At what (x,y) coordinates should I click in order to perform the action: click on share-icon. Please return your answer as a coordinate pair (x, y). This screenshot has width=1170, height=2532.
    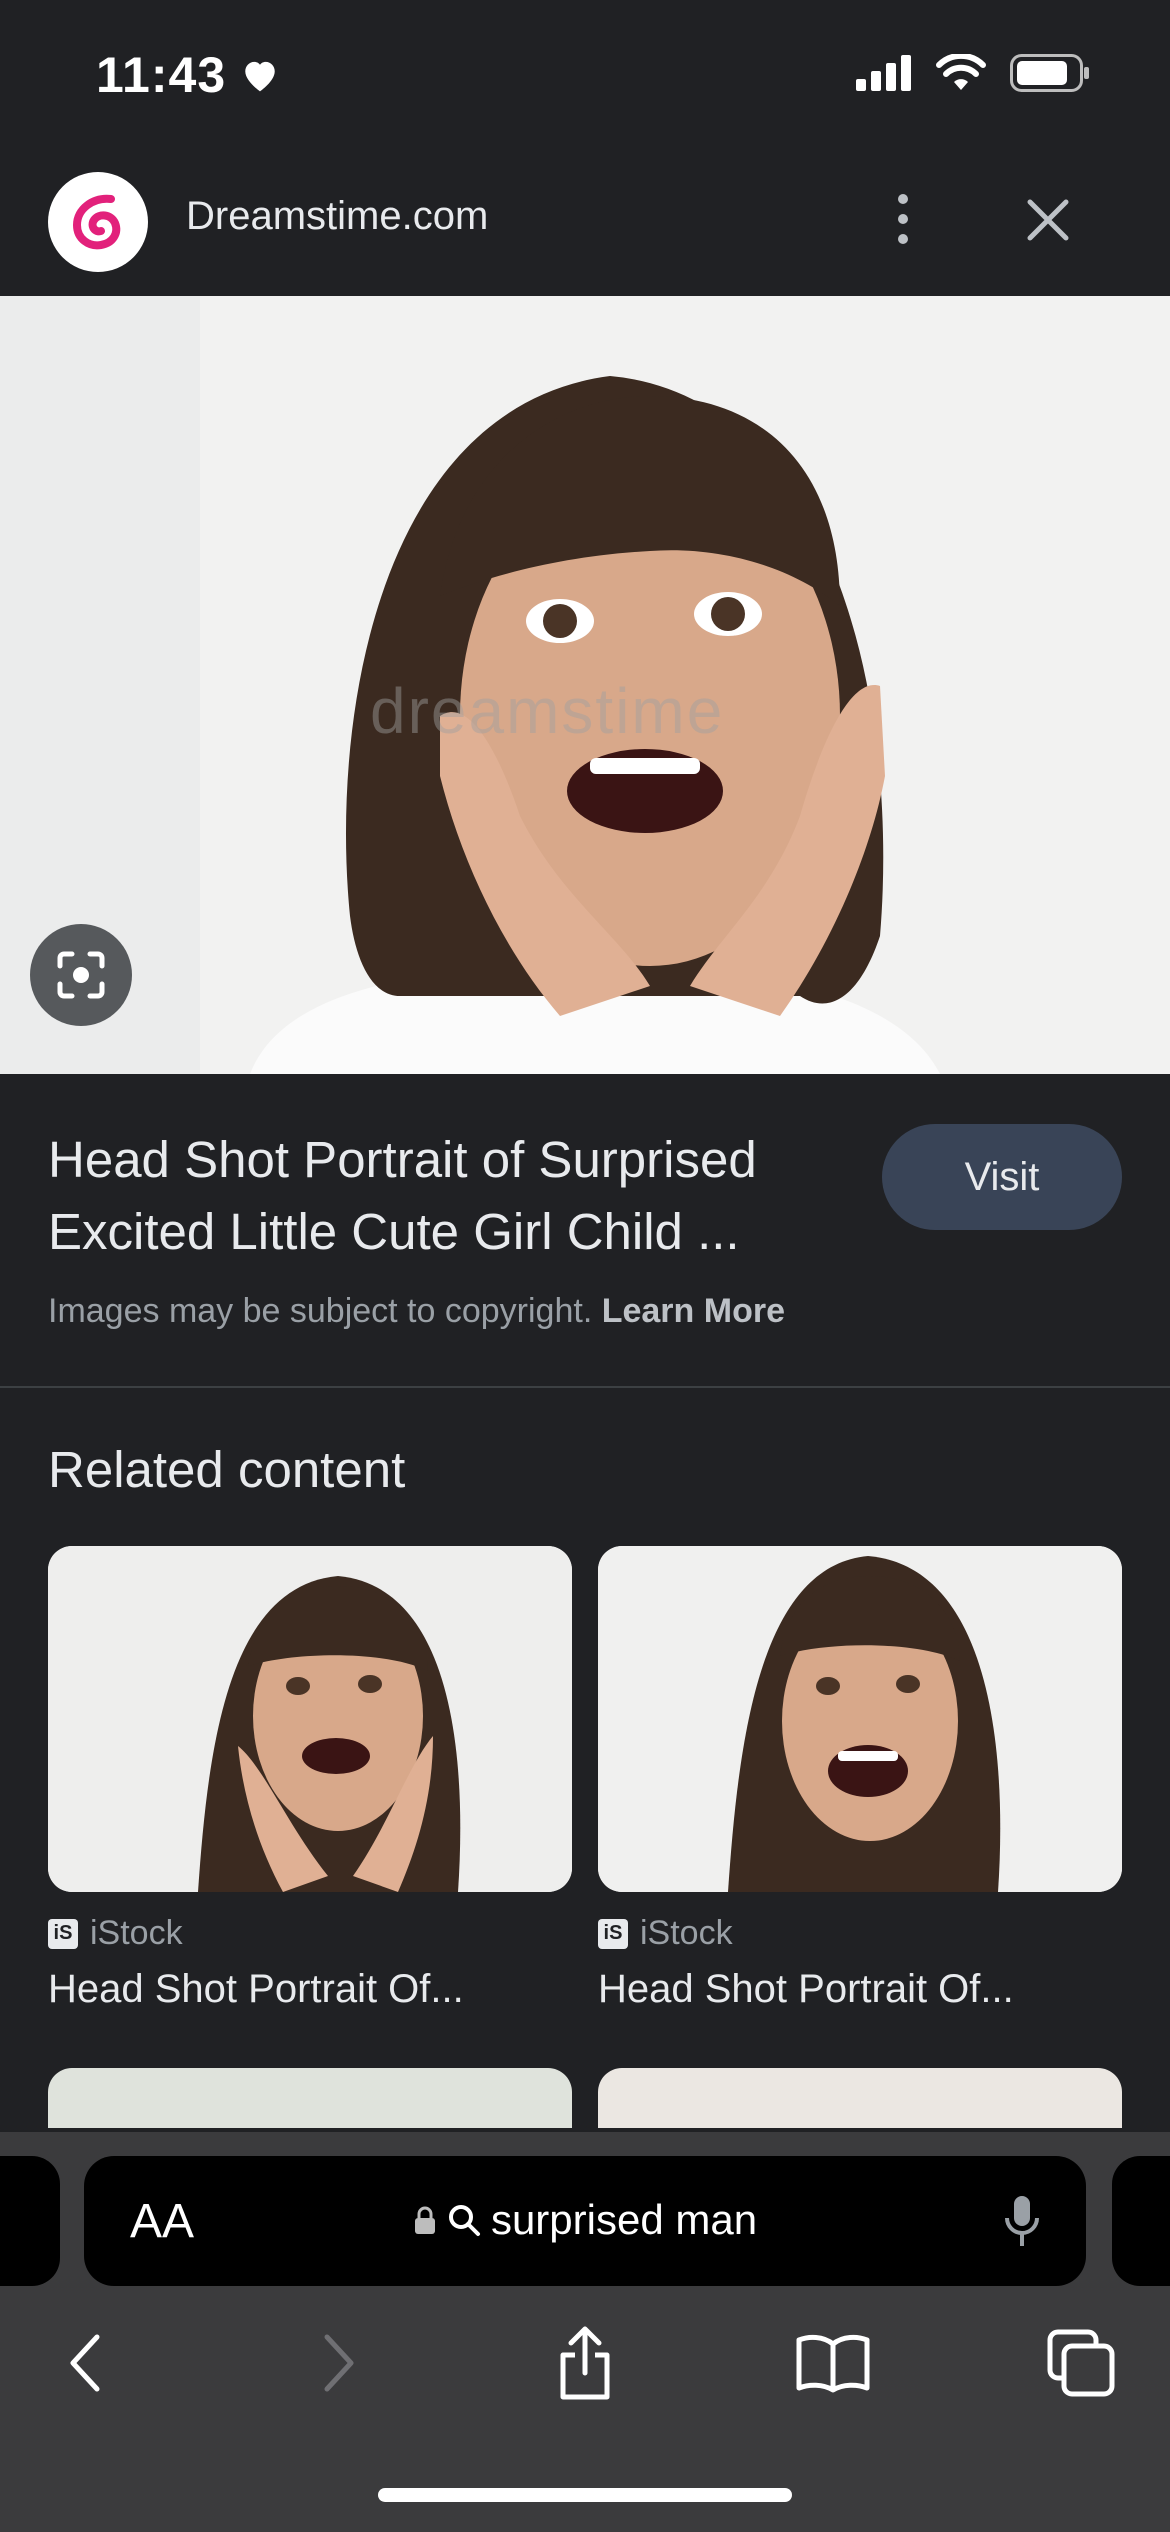
    Looking at the image, I should click on (585, 2363).